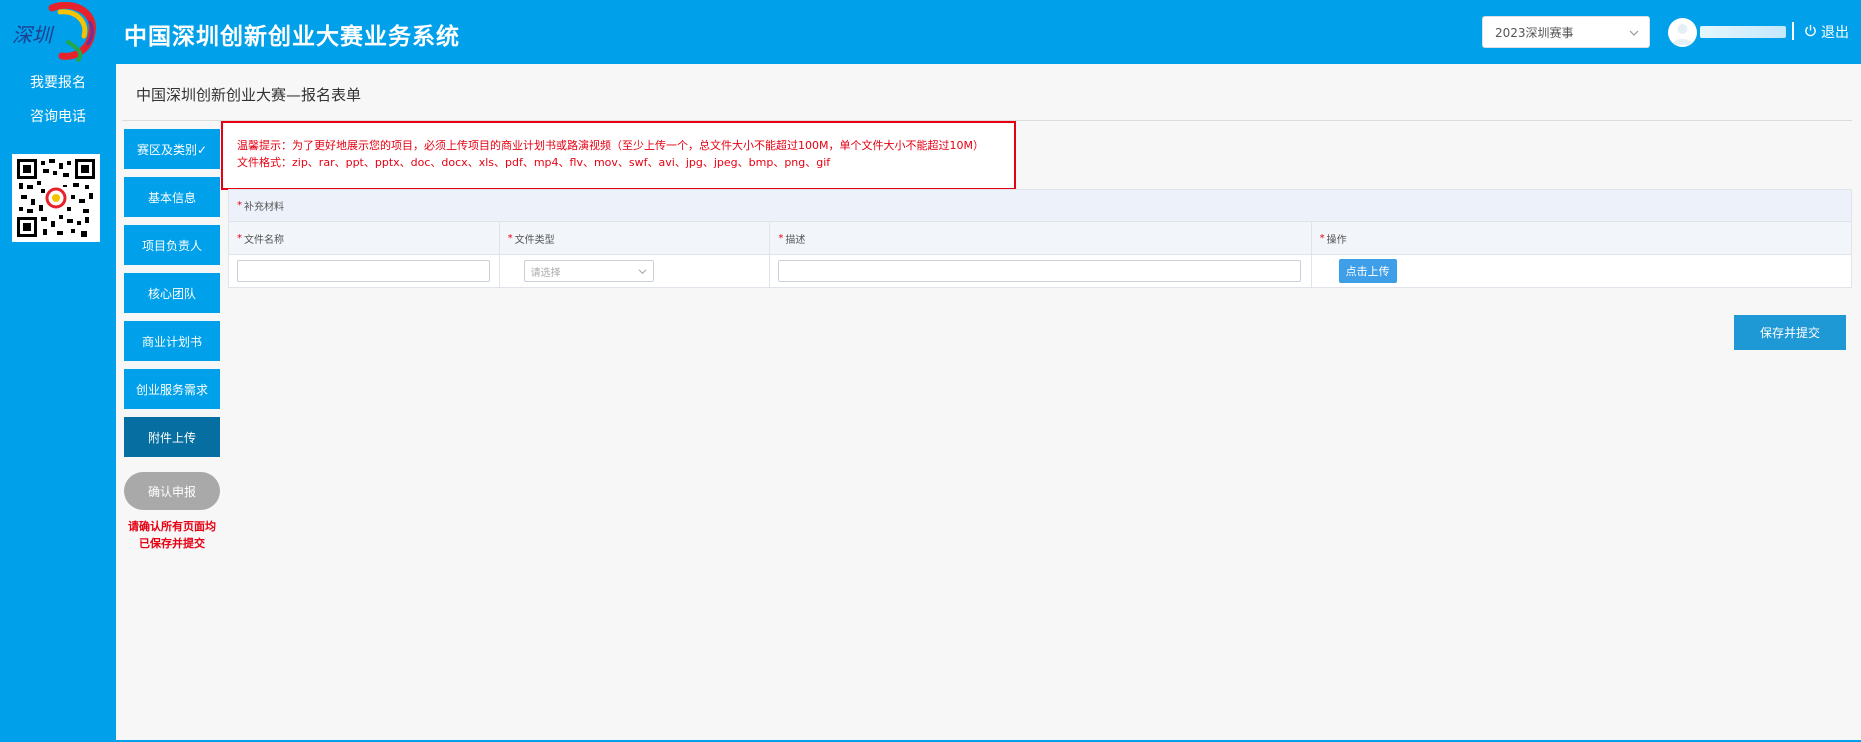  I want to click on save-submit-button: 保存并提交, so click(1790, 332).